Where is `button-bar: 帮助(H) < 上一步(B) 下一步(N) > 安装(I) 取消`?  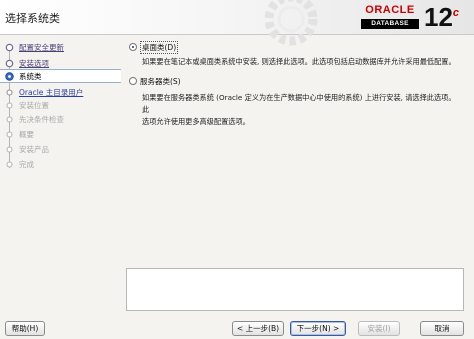 button-bar: 帮助(H) < 上一步(B) 下一步(N) > 安装(I) 取消 is located at coordinates (237, 327).